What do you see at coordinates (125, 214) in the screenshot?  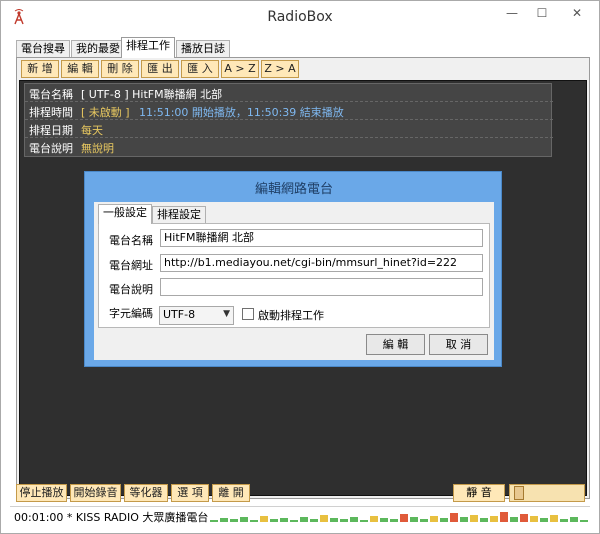 I see `tab-general-settings: 一般設定` at bounding box center [125, 214].